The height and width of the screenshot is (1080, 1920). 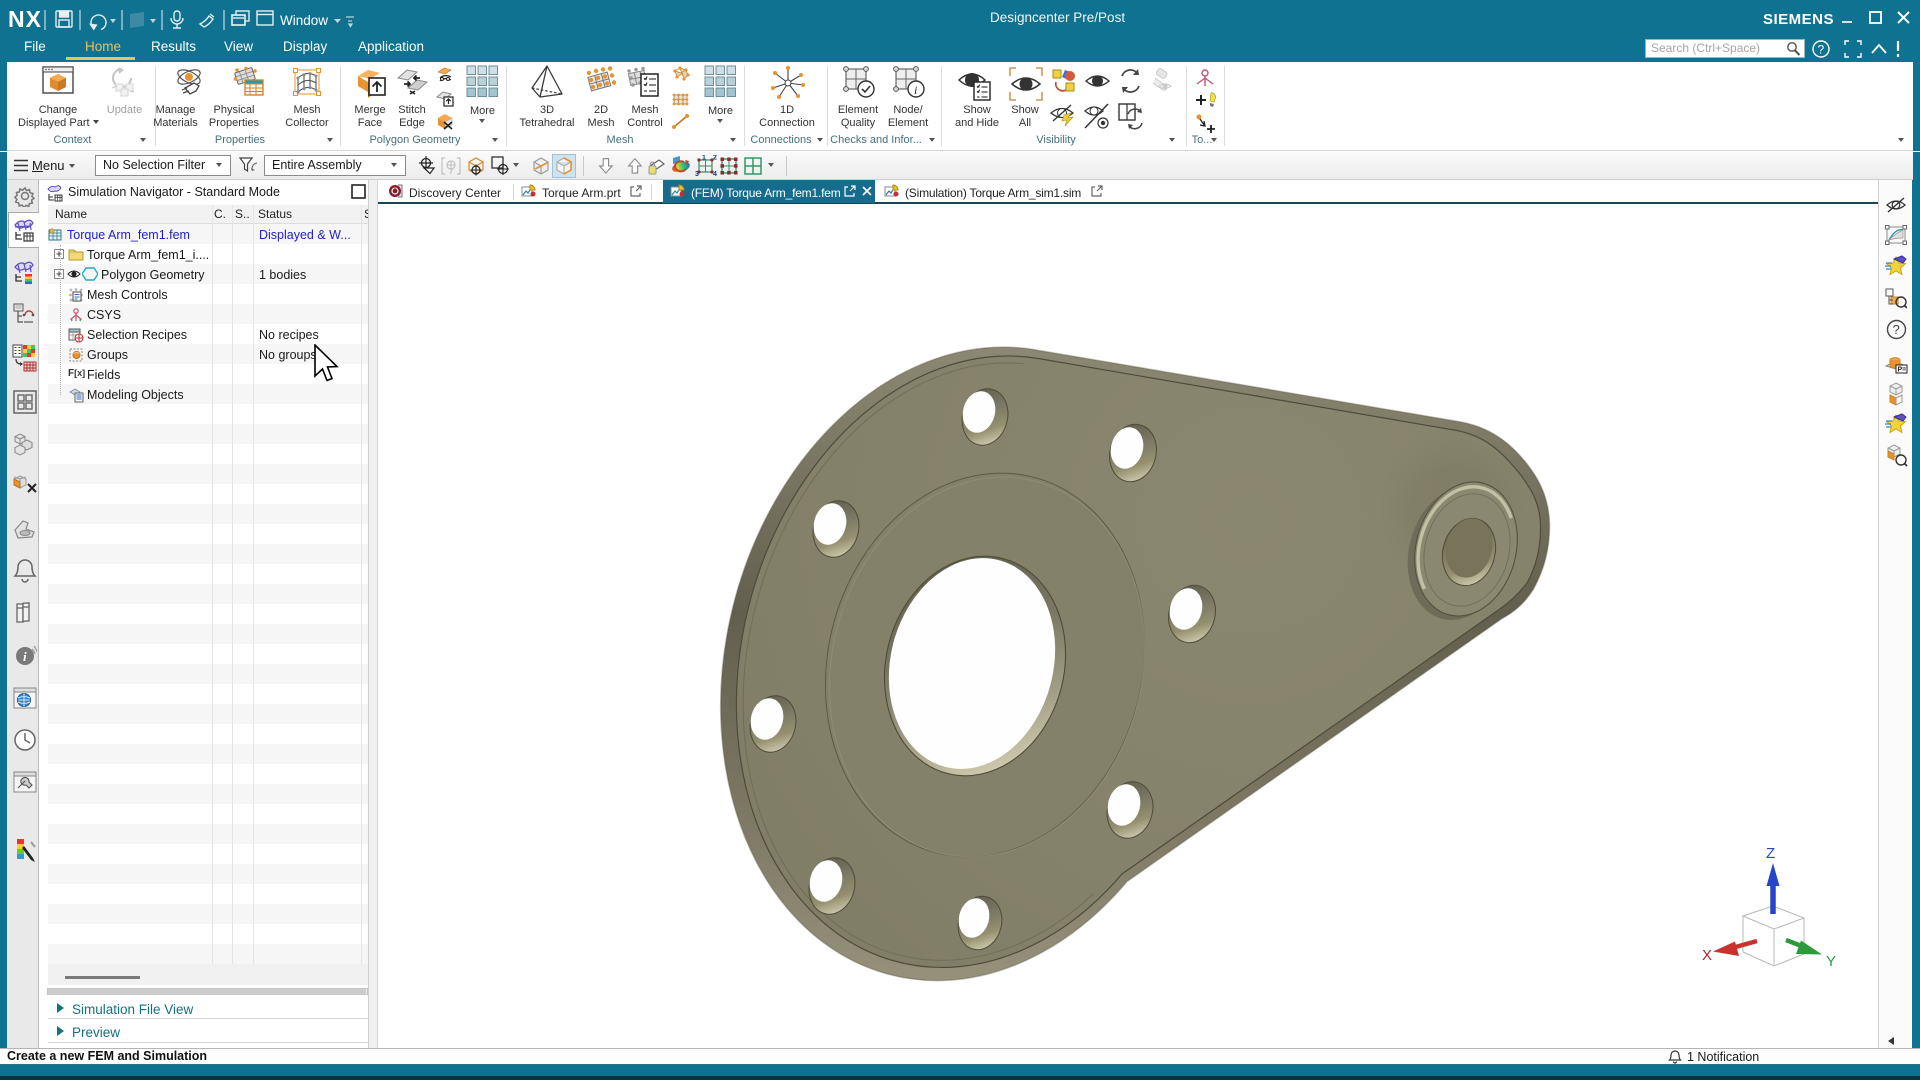 I want to click on svg-text: Z, so click(x=1770, y=853).